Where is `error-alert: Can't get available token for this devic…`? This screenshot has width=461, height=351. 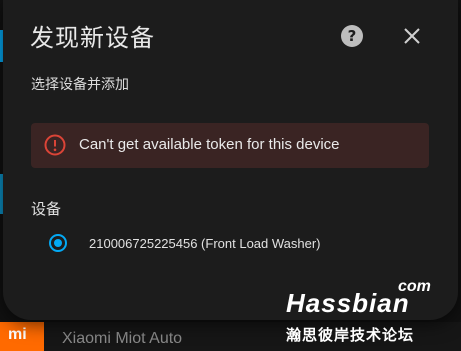 error-alert: Can't get available token for this devic… is located at coordinates (230, 145).